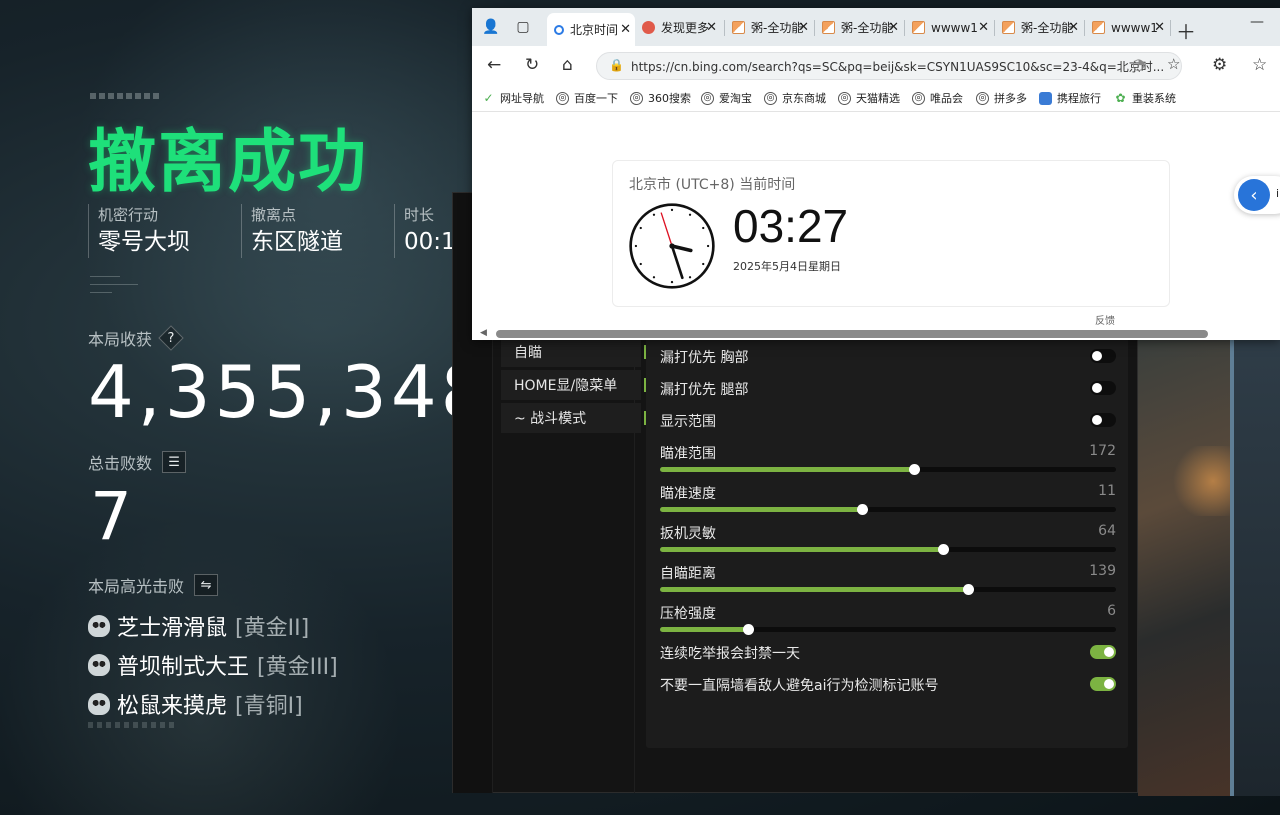 This screenshot has height=815, width=1280. Describe the element at coordinates (1145, 98) in the screenshot. I see `bookmark-item: ✿ 重装系统` at that location.